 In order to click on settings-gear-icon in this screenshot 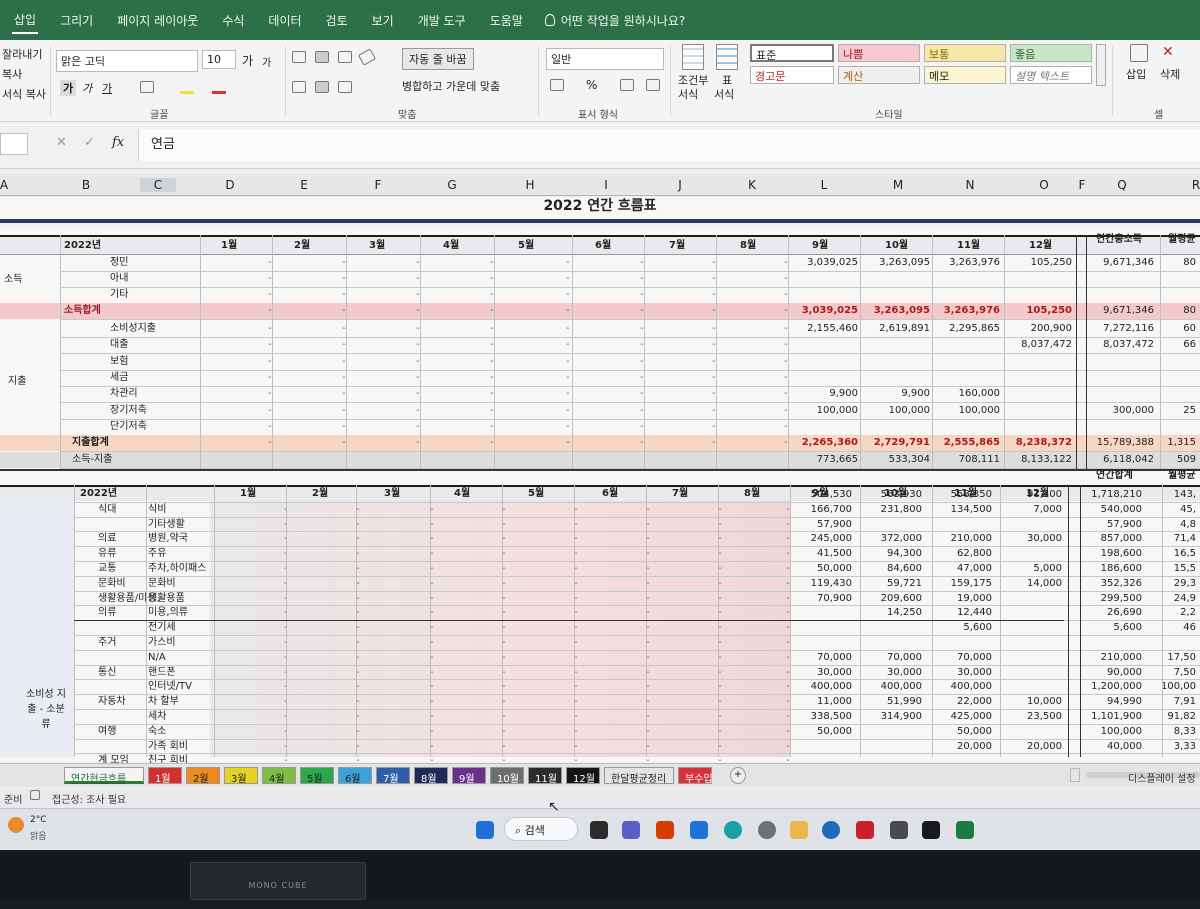, I will do `click(767, 830)`.